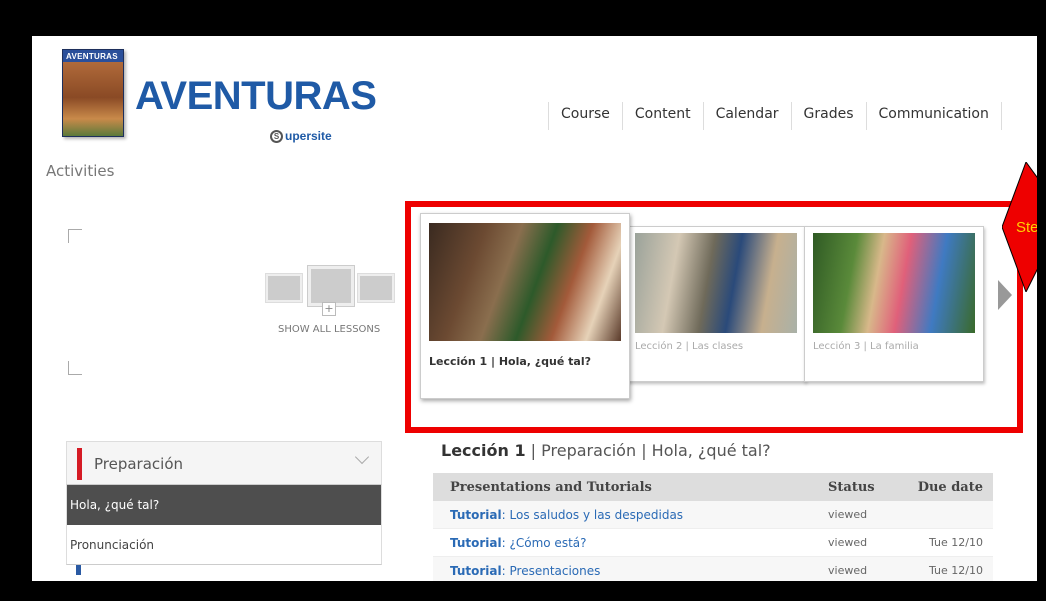 The image size is (1046, 601). What do you see at coordinates (75, 236) in the screenshot?
I see `strip-bracket-top` at bounding box center [75, 236].